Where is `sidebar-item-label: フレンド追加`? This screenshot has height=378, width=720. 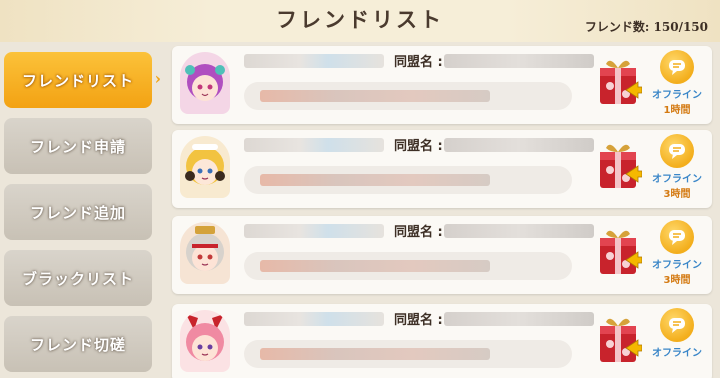 sidebar-item-label: フレンド追加 is located at coordinates (77, 212).